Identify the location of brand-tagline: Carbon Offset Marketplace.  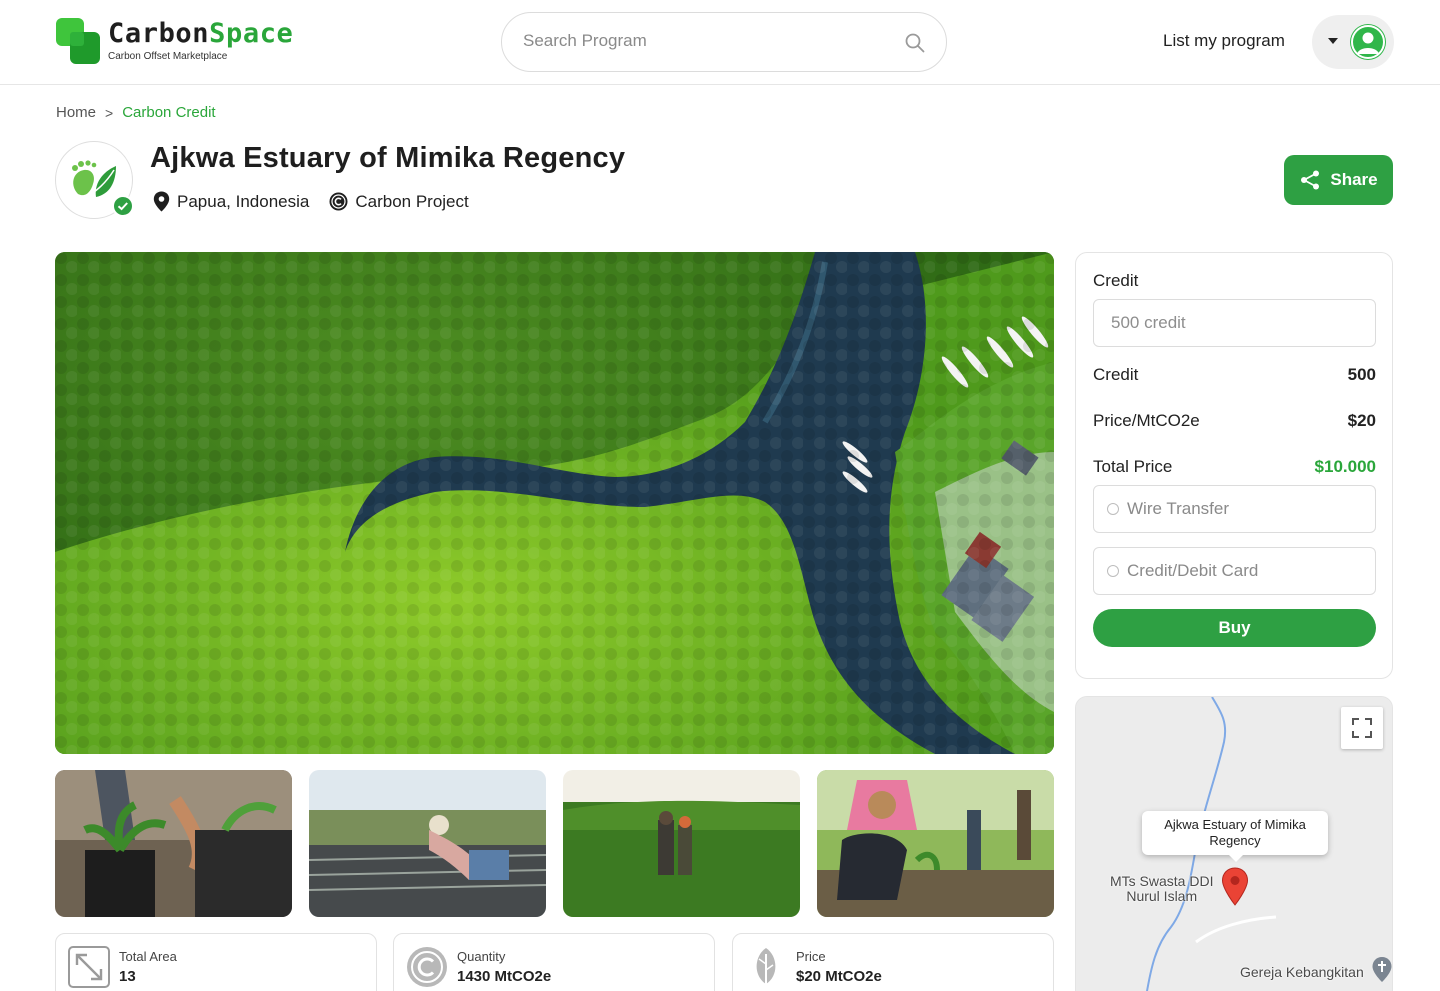
(168, 56).